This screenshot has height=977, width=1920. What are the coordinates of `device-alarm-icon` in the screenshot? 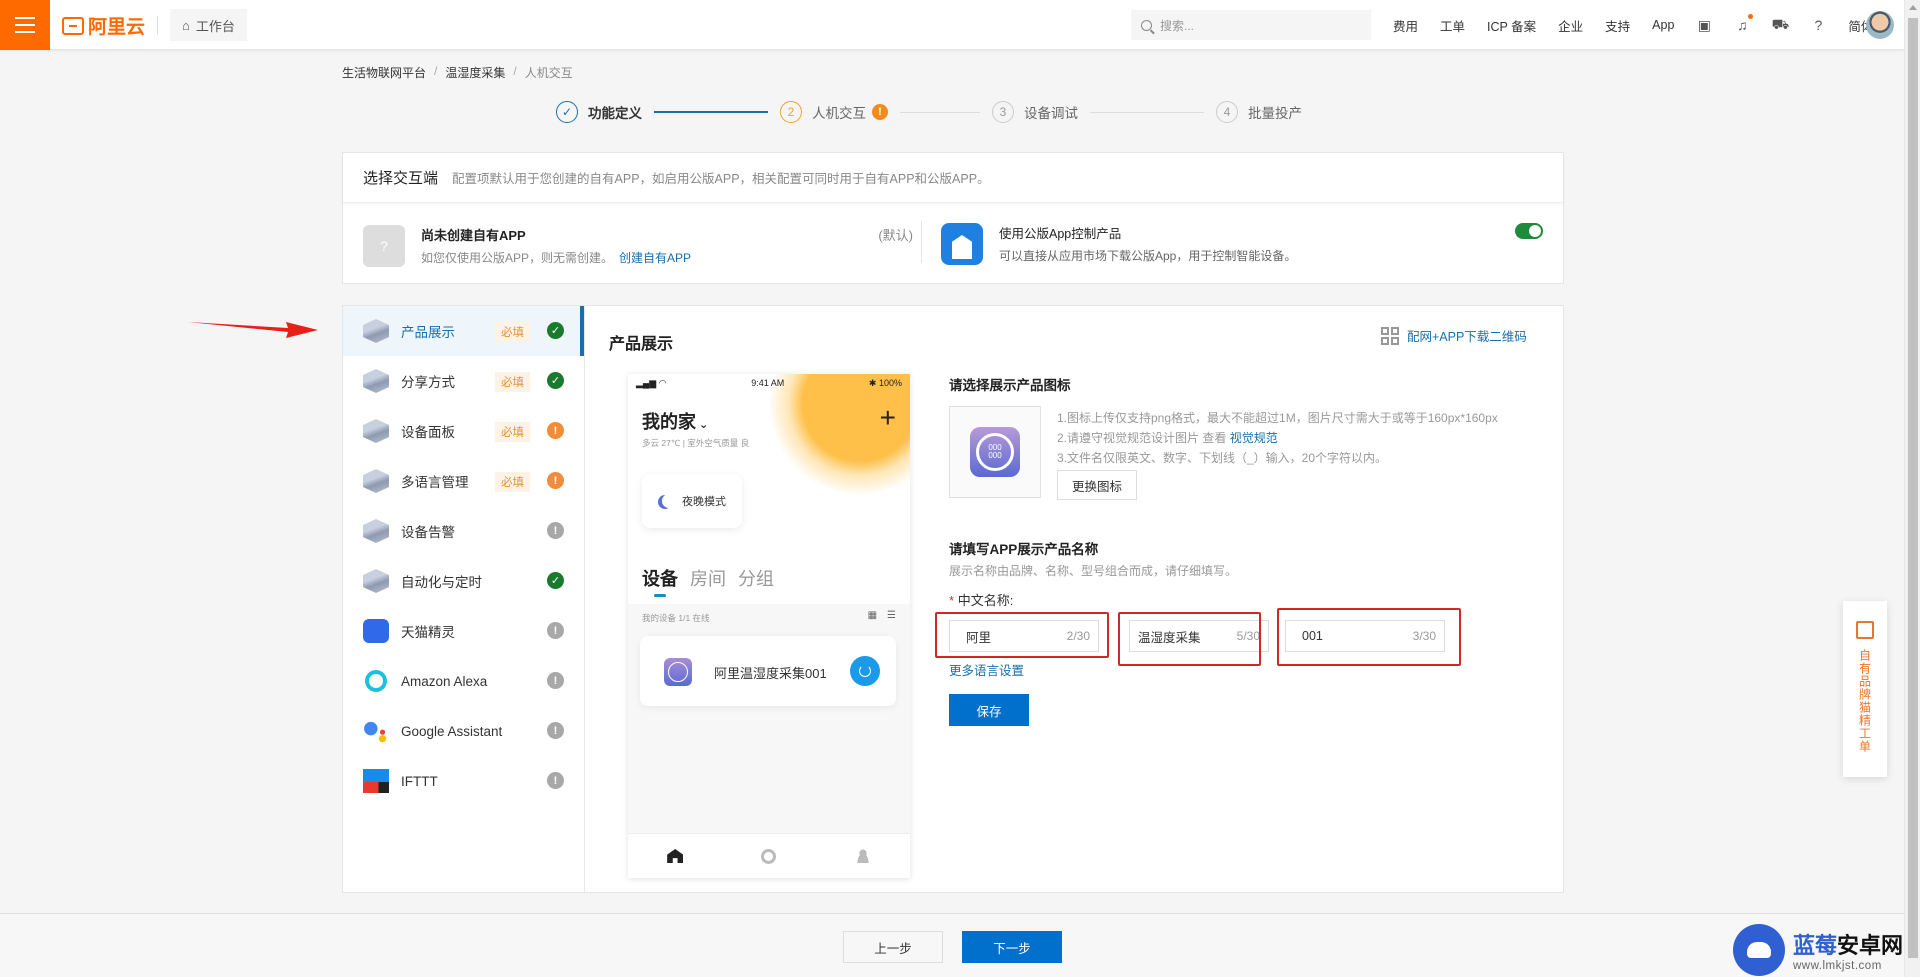 It's located at (376, 531).